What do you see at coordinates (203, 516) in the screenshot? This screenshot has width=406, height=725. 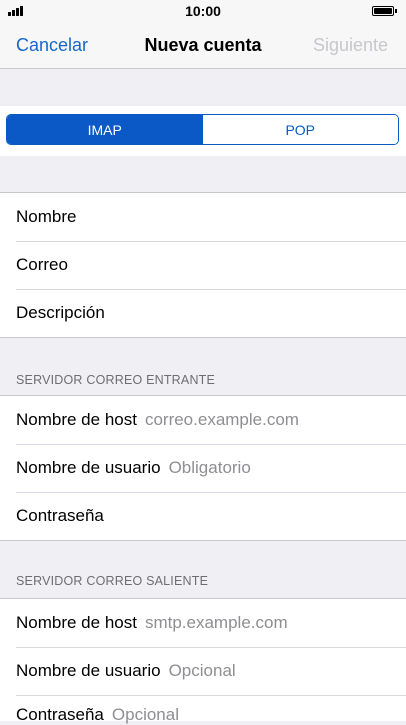 I see `incoming-password-field: Contraseña` at bounding box center [203, 516].